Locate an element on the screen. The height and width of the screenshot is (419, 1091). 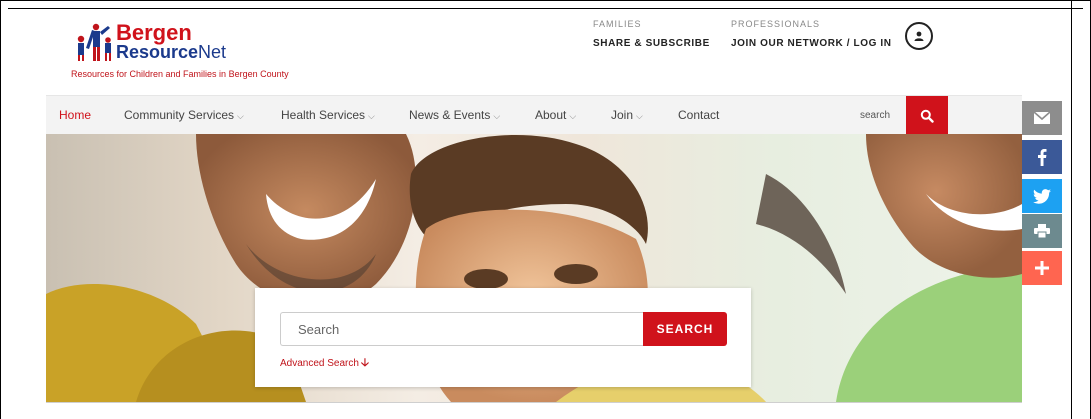
arrow-down-icon: 🡣 is located at coordinates (364, 363).